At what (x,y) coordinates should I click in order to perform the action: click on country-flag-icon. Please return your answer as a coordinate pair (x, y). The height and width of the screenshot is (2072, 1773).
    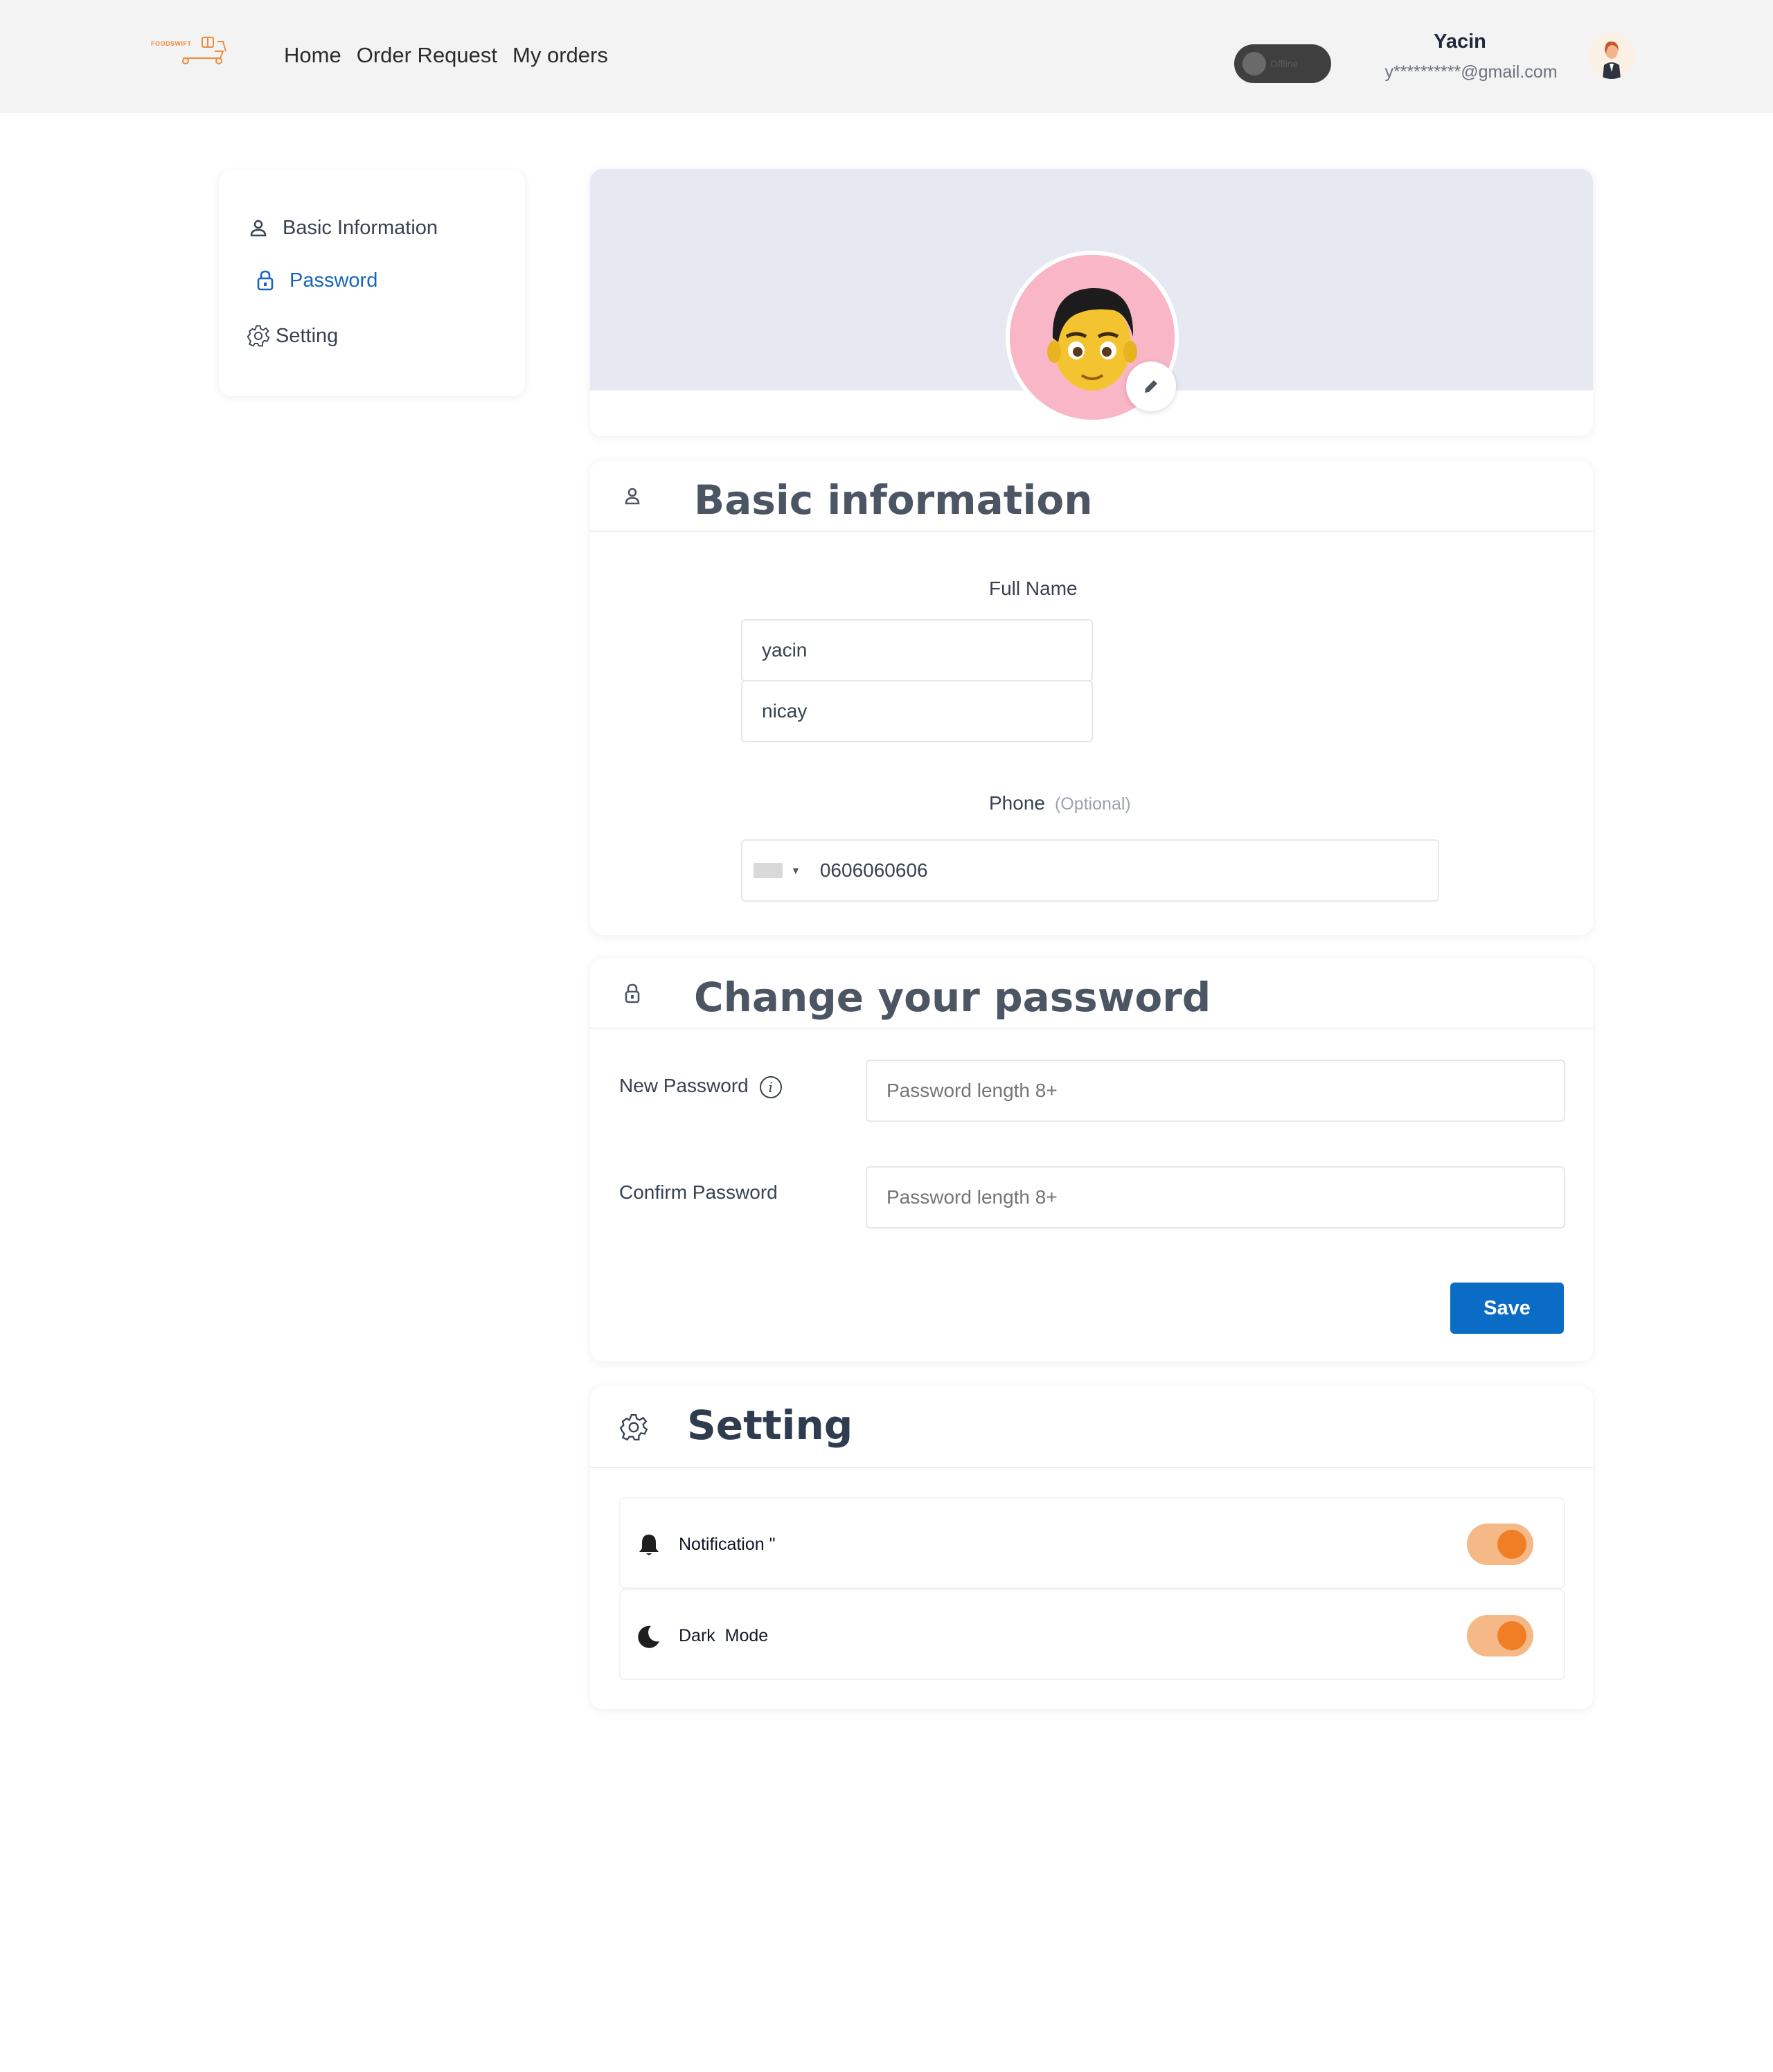
    Looking at the image, I should click on (768, 870).